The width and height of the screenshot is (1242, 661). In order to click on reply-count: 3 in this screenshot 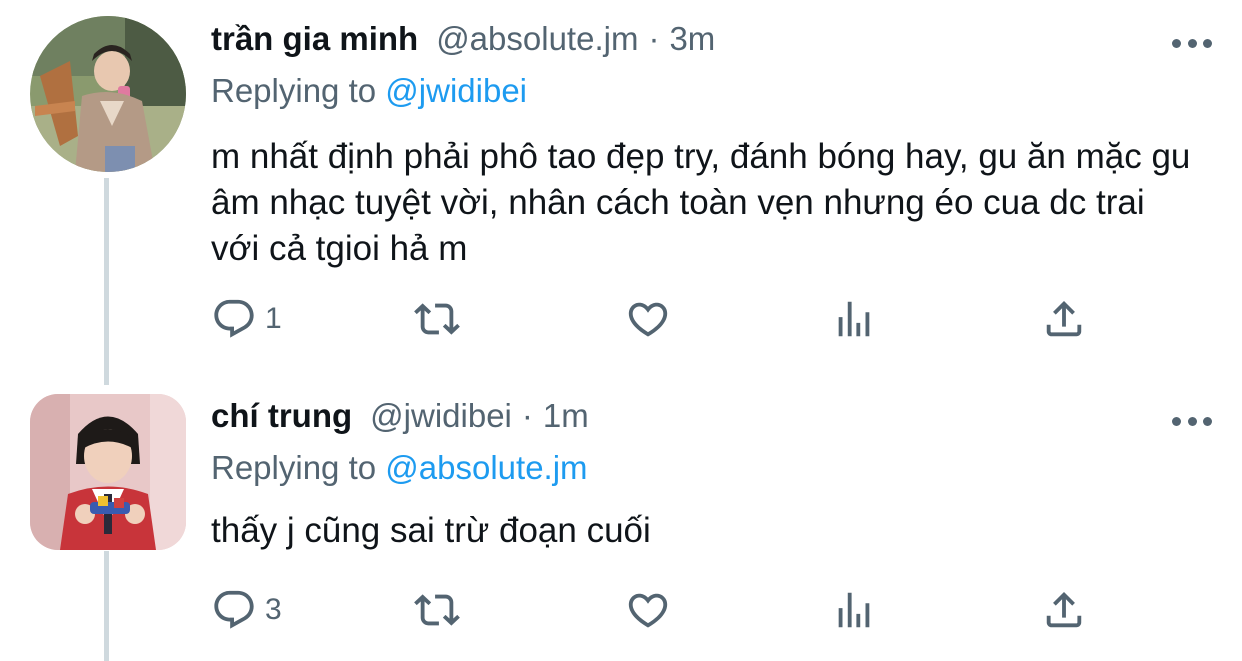, I will do `click(273, 609)`.